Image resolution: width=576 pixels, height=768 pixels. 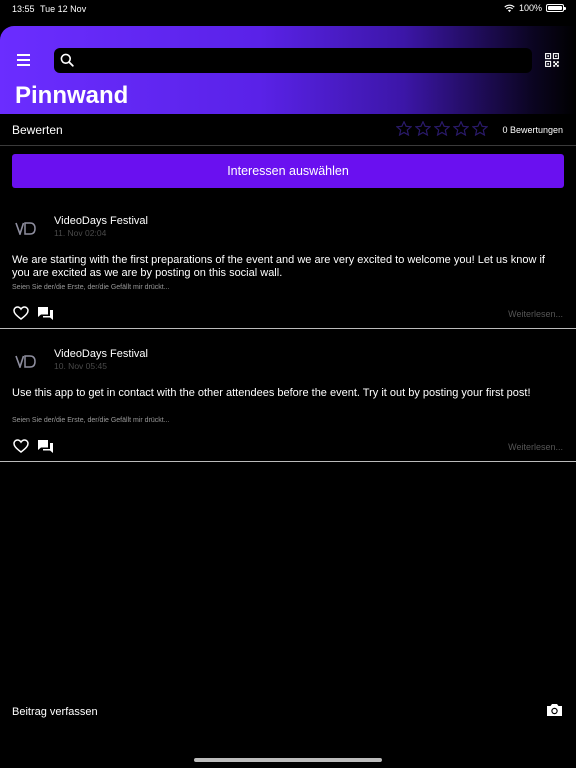 What do you see at coordinates (23, 55) in the screenshot?
I see `hamburger-icon` at bounding box center [23, 55].